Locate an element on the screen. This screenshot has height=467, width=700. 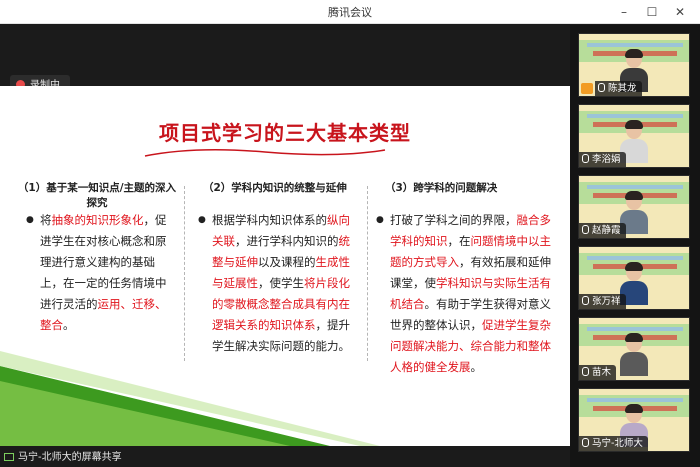
column-2-heading: （2）学科内知识的统整与延伸 is located at coordinates (275, 188).